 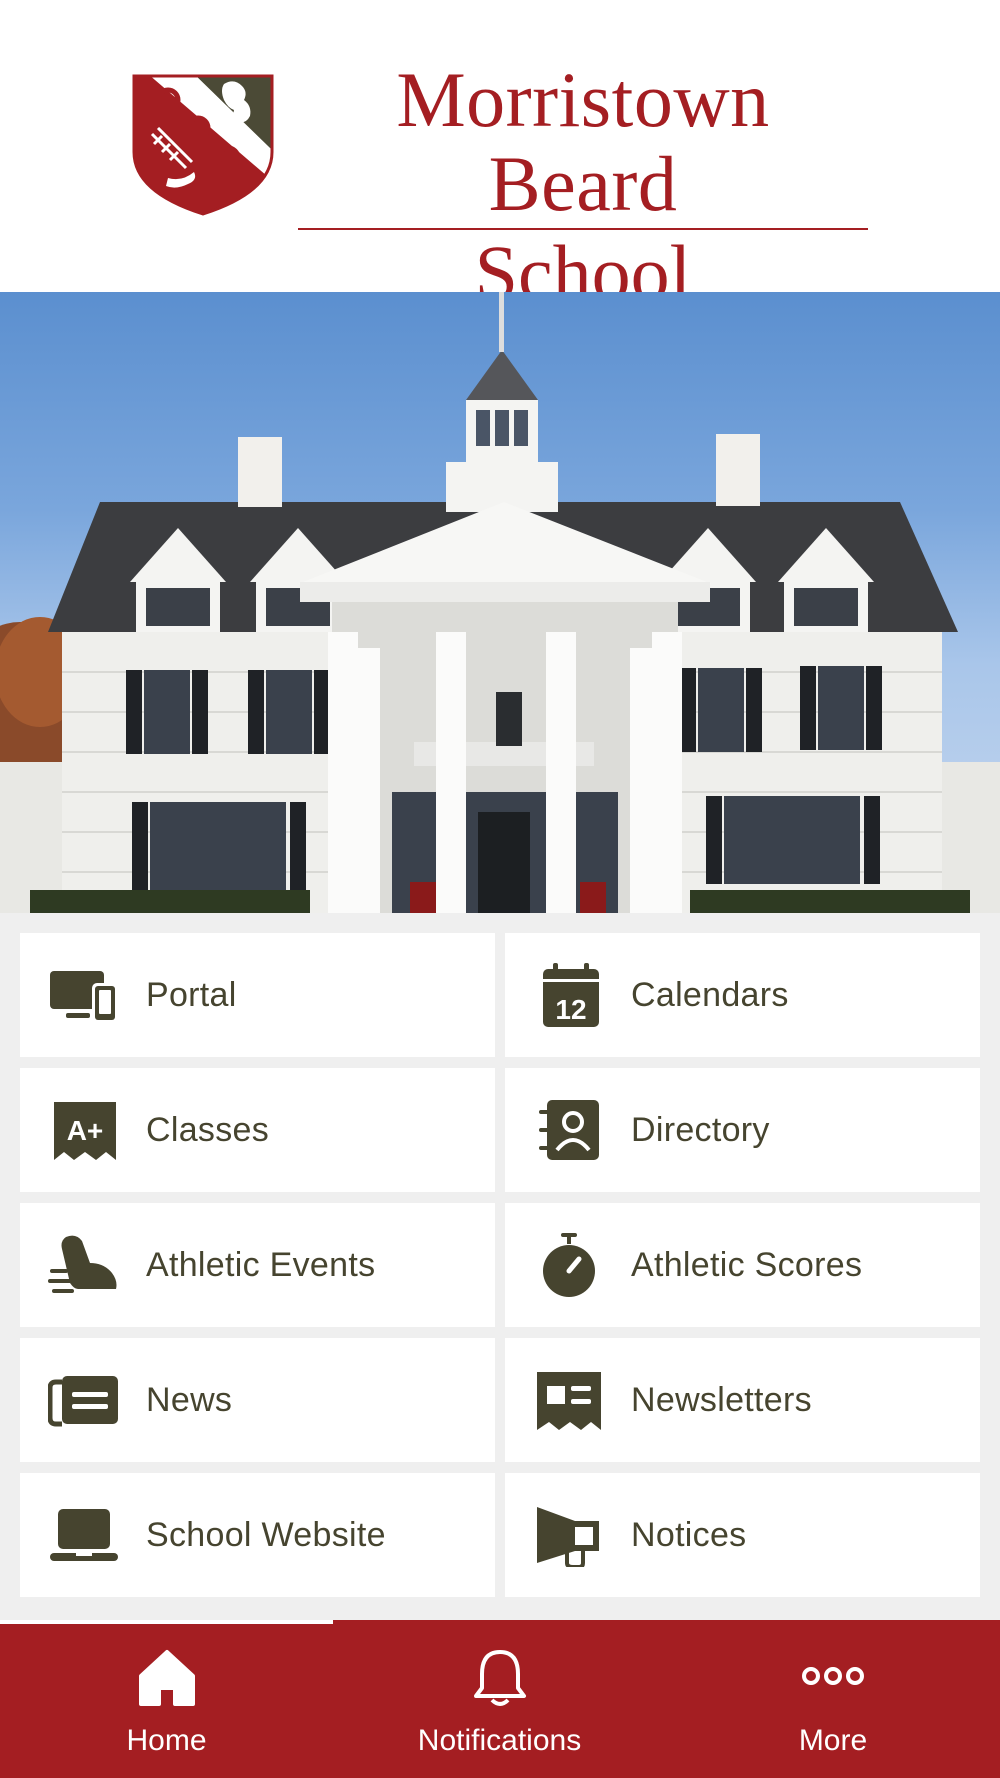 What do you see at coordinates (569, 1265) in the screenshot?
I see `stopwatch-icon` at bounding box center [569, 1265].